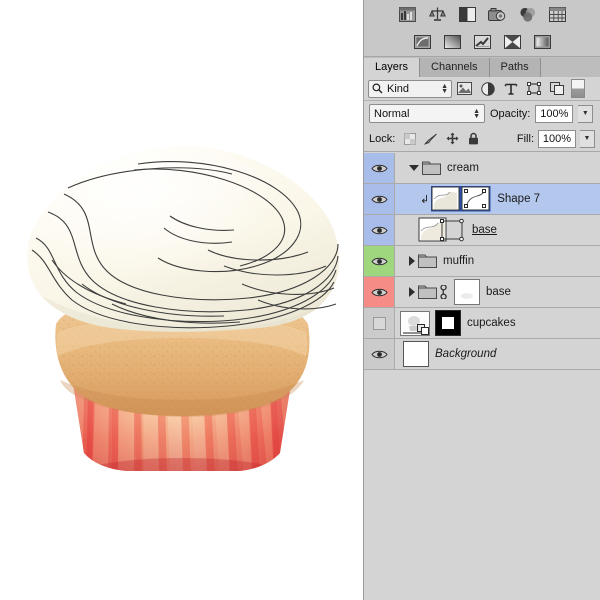 This screenshot has width=600, height=600. I want to click on filter-kind-dropdown: Kind ▲ ▼, so click(410, 88).